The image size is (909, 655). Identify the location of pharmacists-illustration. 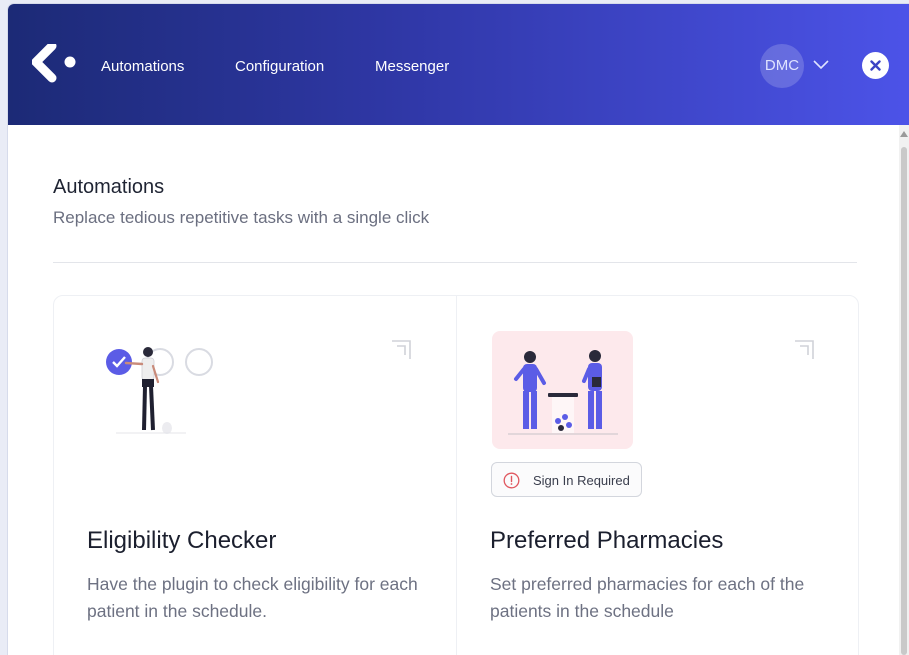
(562, 390).